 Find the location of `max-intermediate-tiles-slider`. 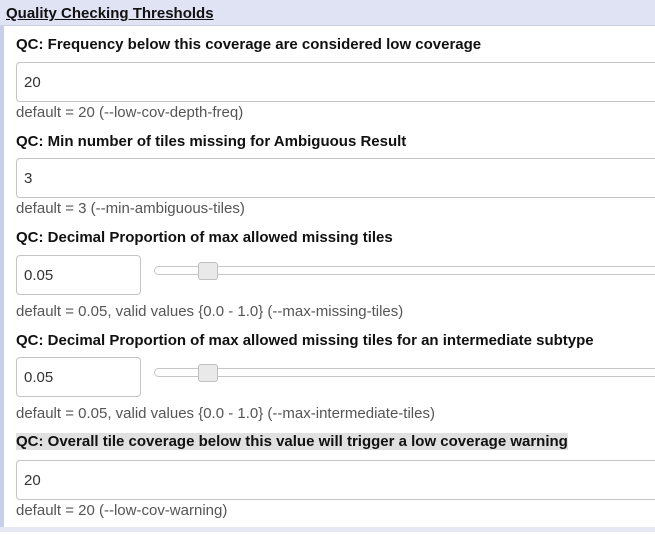

max-intermediate-tiles-slider is located at coordinates (404, 372).